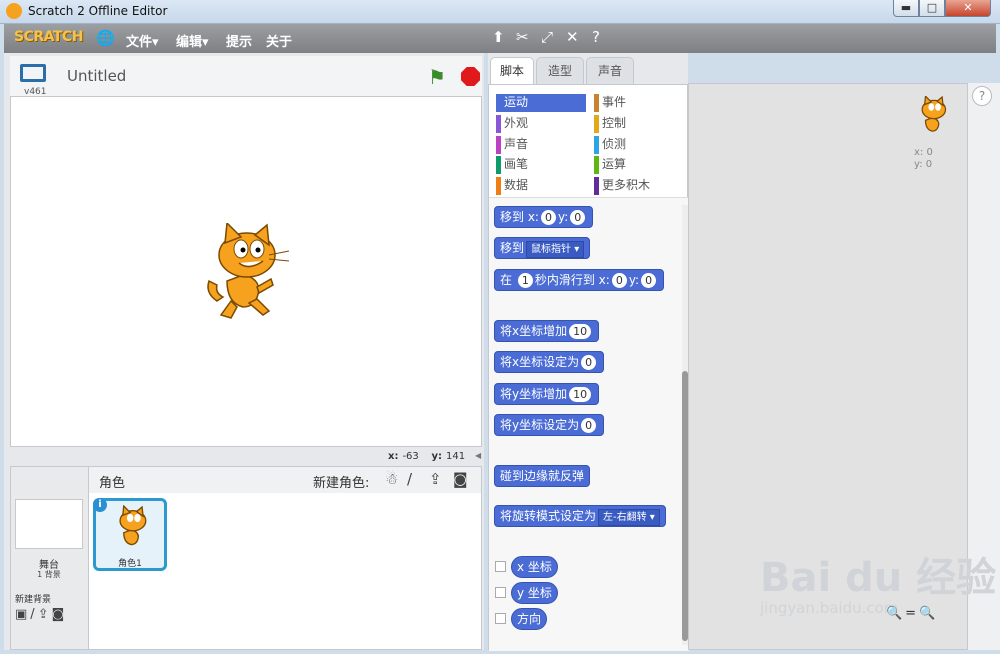 This screenshot has height=654, width=1000. Describe the element at coordinates (192, 40) in the screenshot. I see `menu-edit: 编辑▾` at that location.